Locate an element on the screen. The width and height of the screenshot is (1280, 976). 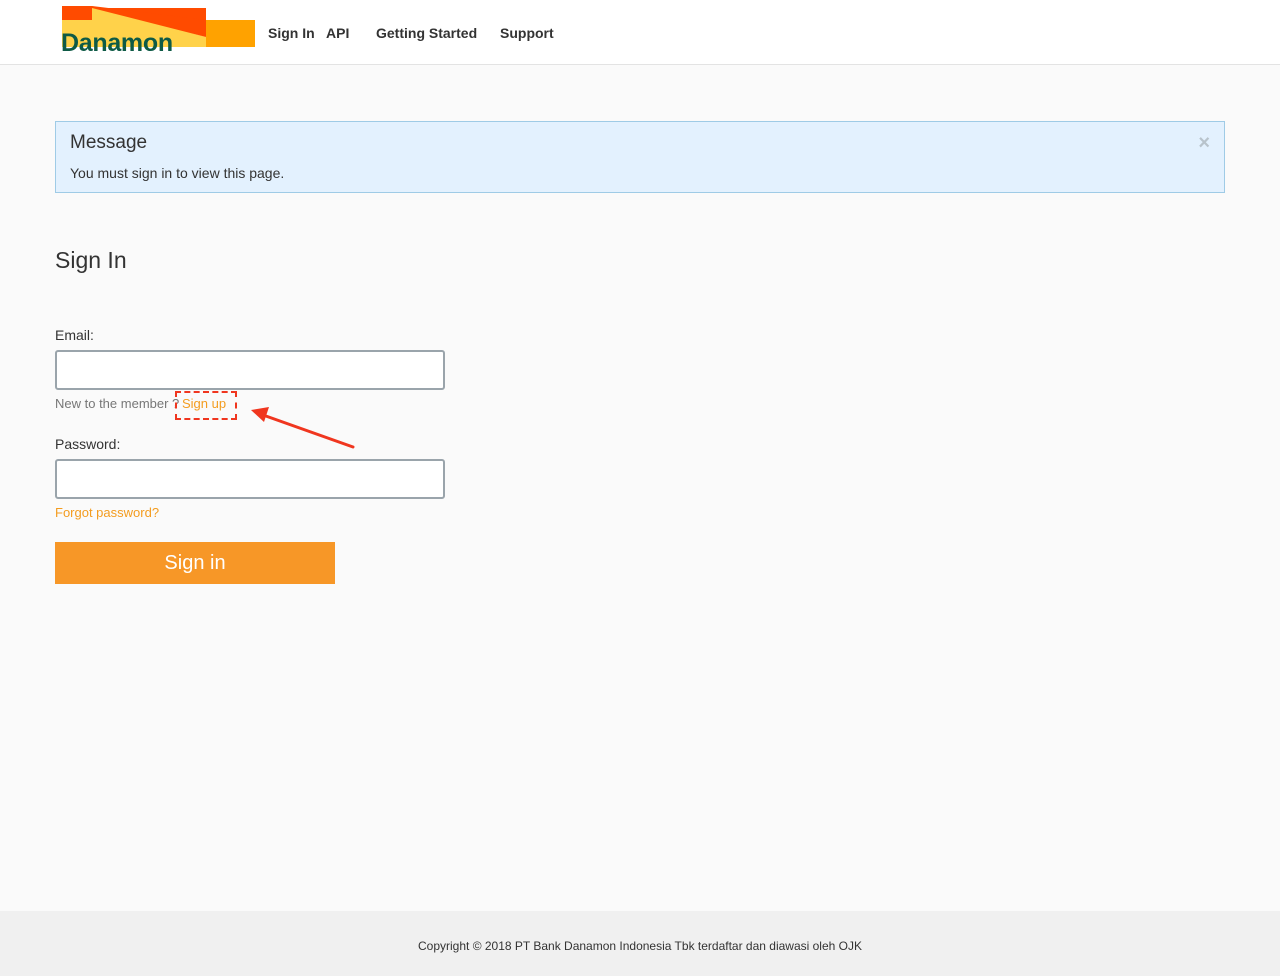
forgot-password-link: Forgot password? is located at coordinates (107, 513).